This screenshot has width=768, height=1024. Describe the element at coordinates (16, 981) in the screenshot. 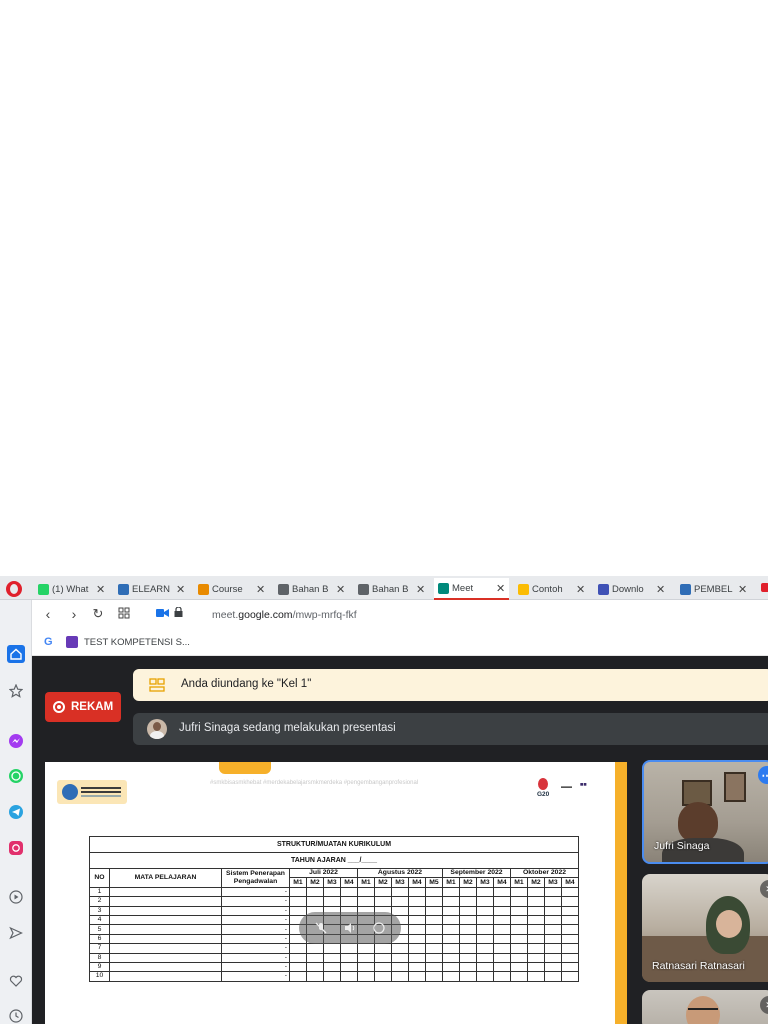

I see `heart-icon` at that location.